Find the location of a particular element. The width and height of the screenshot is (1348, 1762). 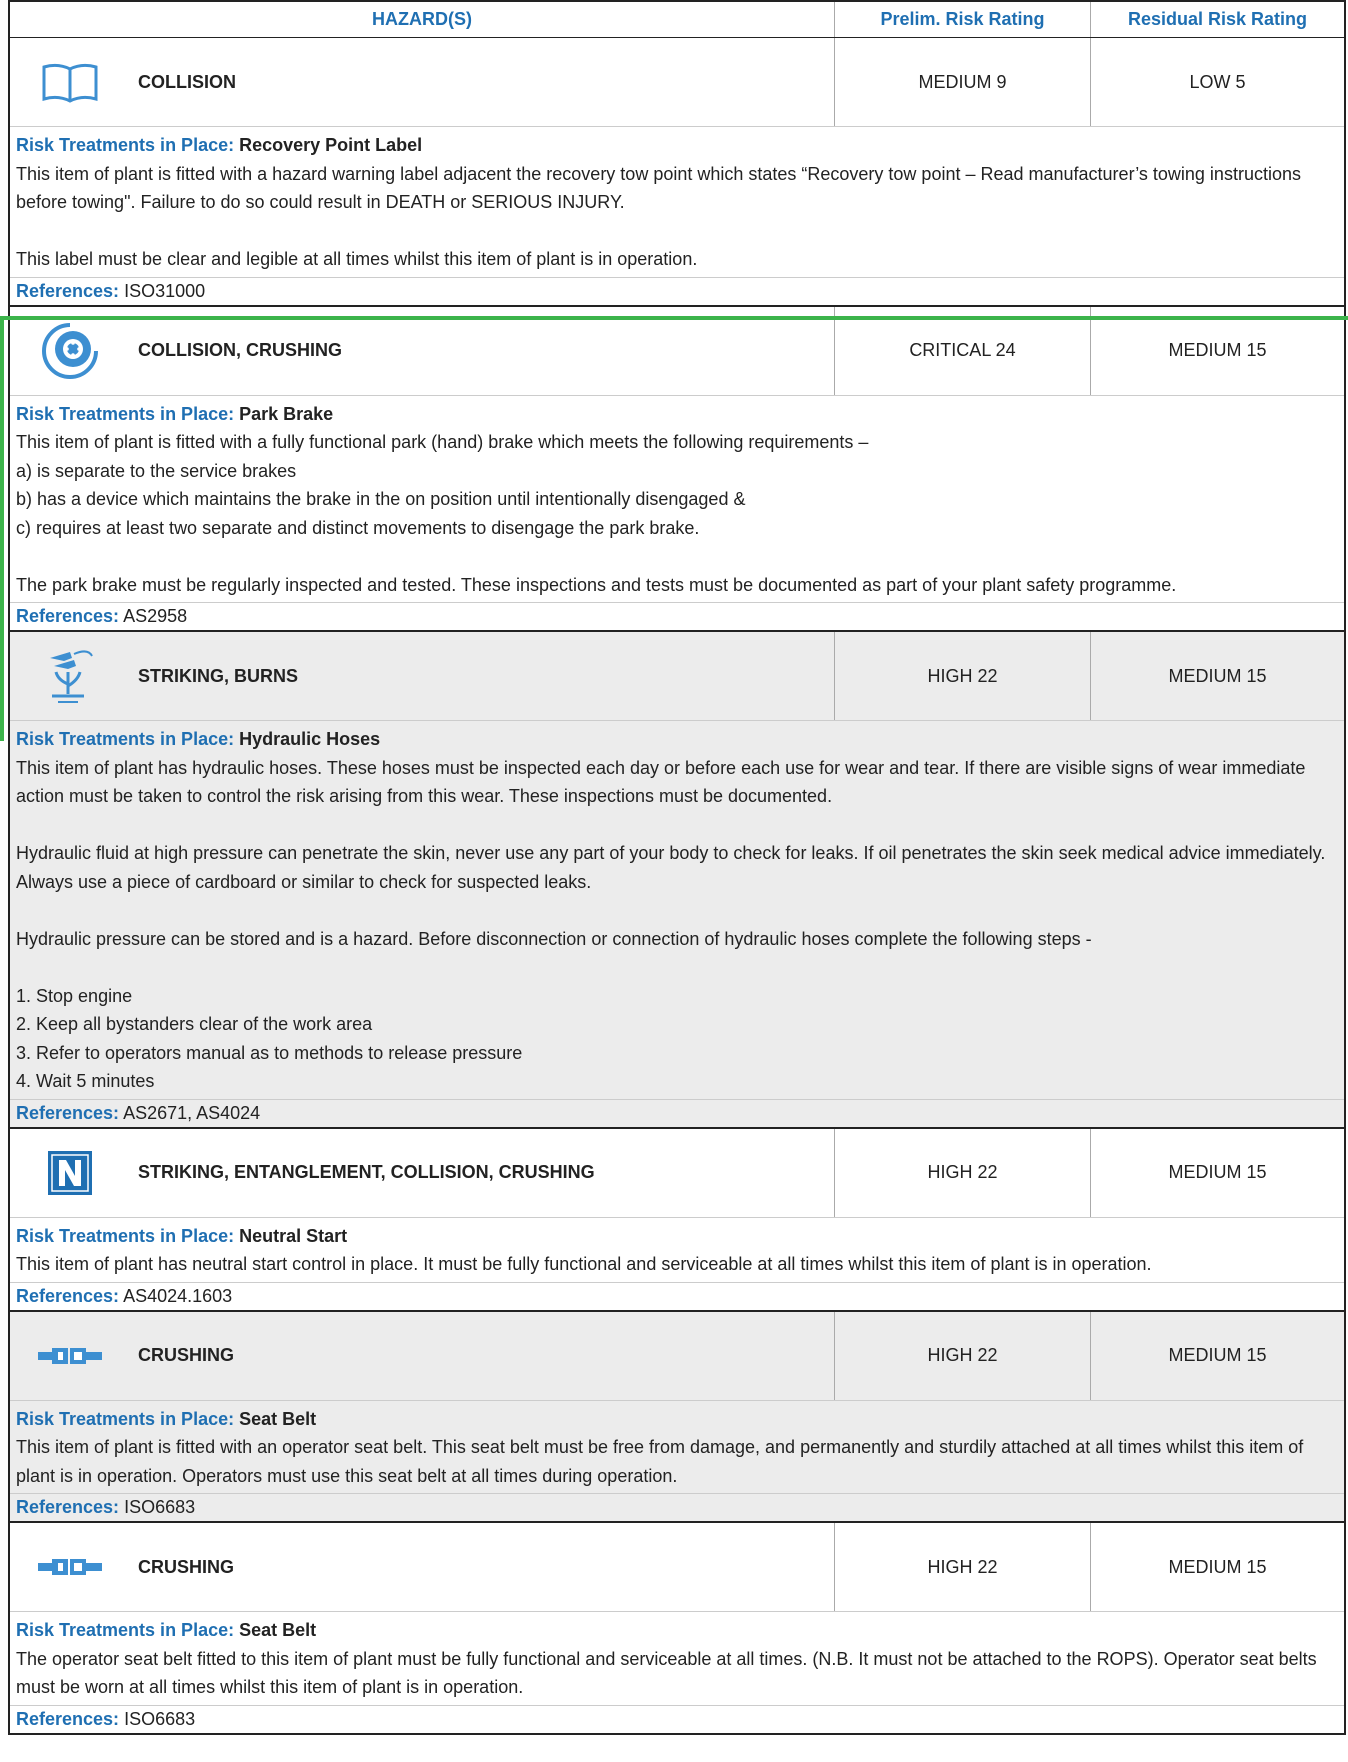

hazard-summary: COLLISION MEDIUM 9 LOW 5 is located at coordinates (677, 82).